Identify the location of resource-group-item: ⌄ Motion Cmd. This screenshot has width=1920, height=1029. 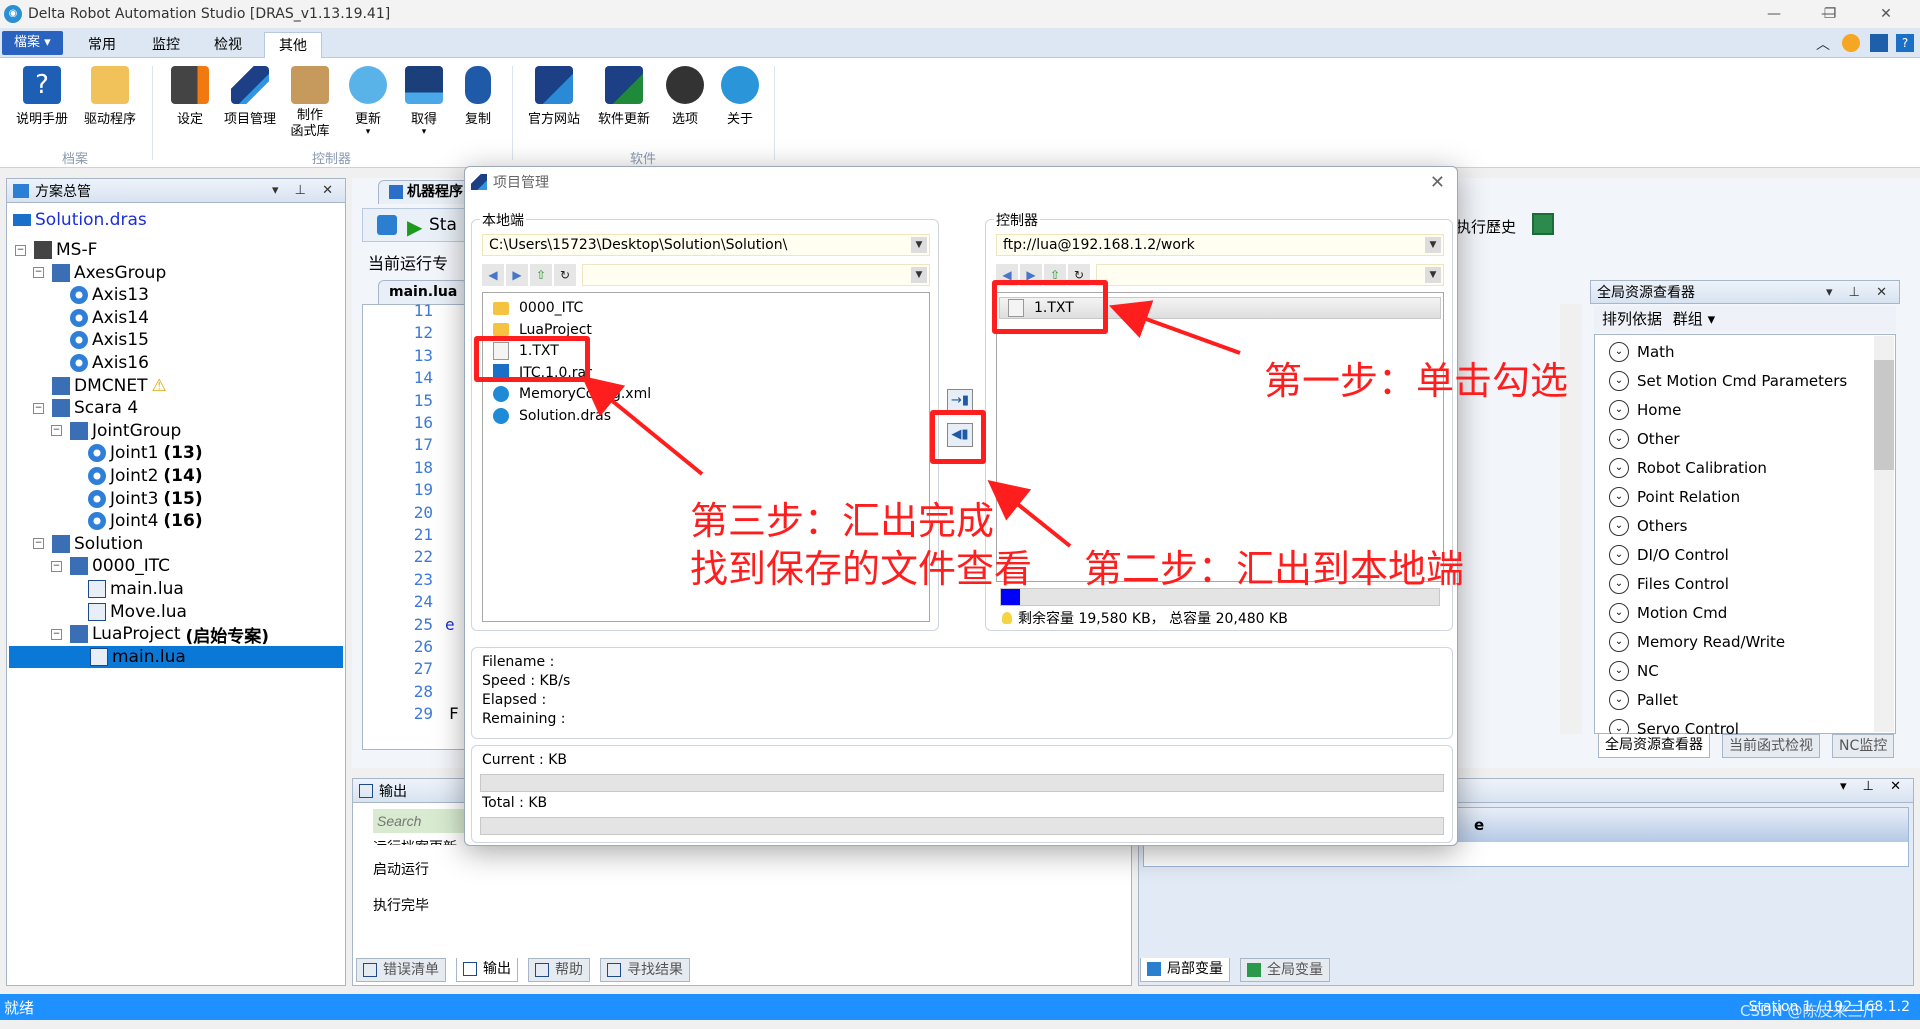
(1668, 613).